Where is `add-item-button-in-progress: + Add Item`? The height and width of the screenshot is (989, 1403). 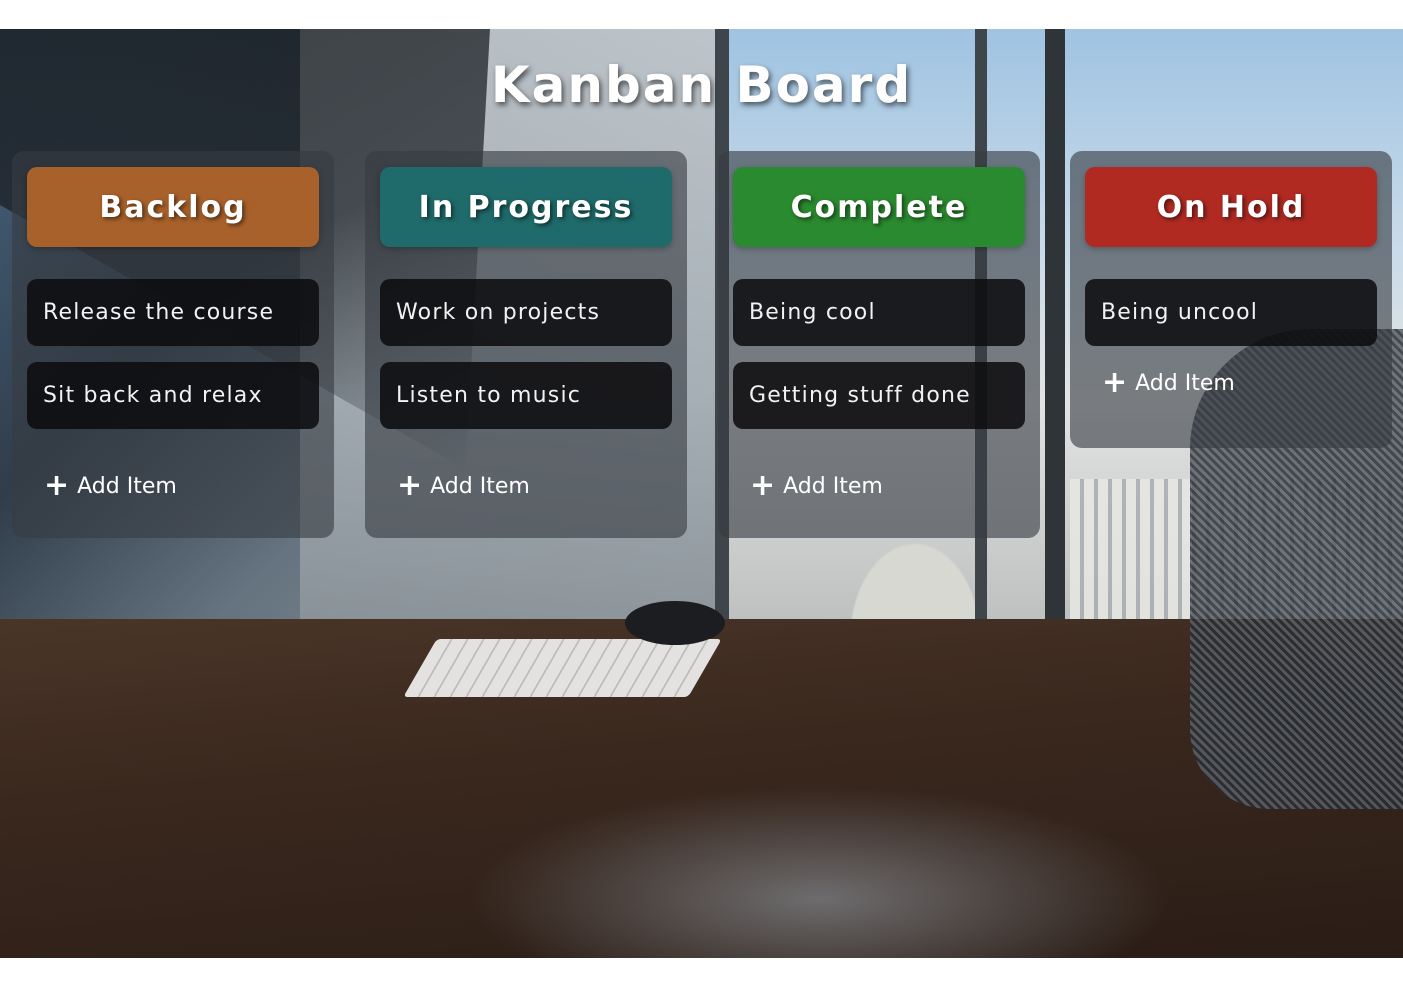 add-item-button-in-progress: + Add Item is located at coordinates (526, 486).